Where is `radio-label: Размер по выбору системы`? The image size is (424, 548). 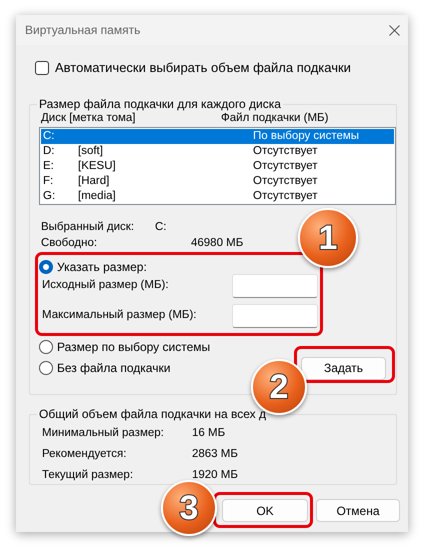
radio-label: Размер по выбору системы is located at coordinates (133, 347).